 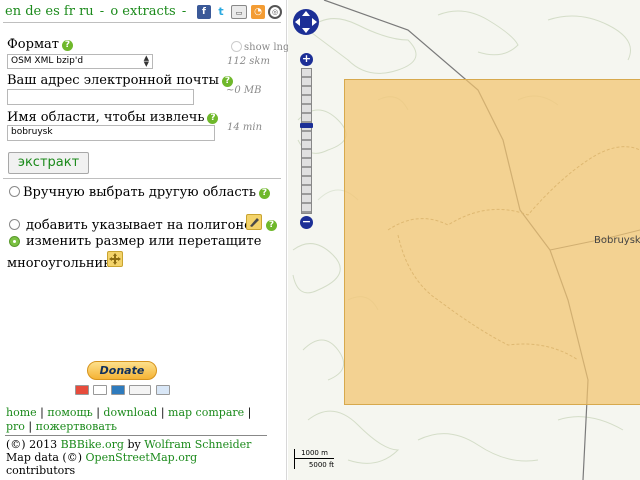 What do you see at coordinates (15, 426) in the screenshot?
I see `pro-link: pro` at bounding box center [15, 426].